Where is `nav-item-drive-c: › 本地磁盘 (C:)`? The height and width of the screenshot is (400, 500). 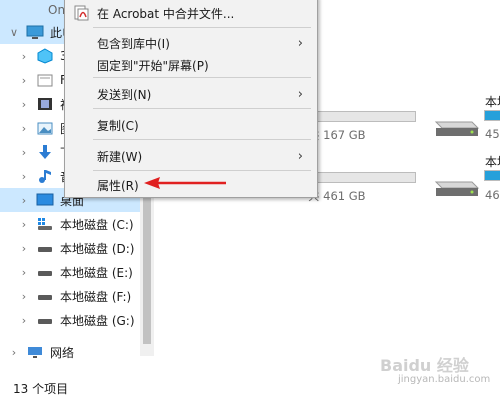
nav-item-drive-c: › 本地磁盘 (C:) is located at coordinates (70, 224).